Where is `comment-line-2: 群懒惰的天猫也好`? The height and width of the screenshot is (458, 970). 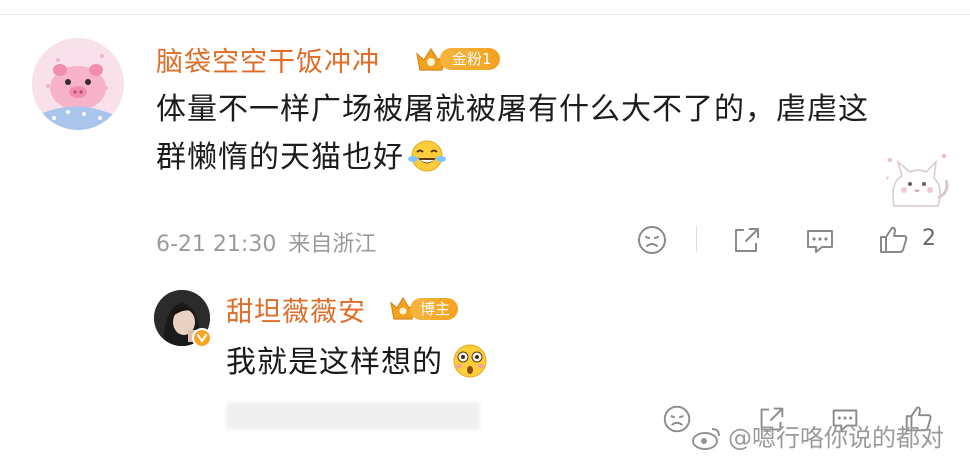
comment-line-2: 群懒惰的天猫也好 is located at coordinates (536, 161).